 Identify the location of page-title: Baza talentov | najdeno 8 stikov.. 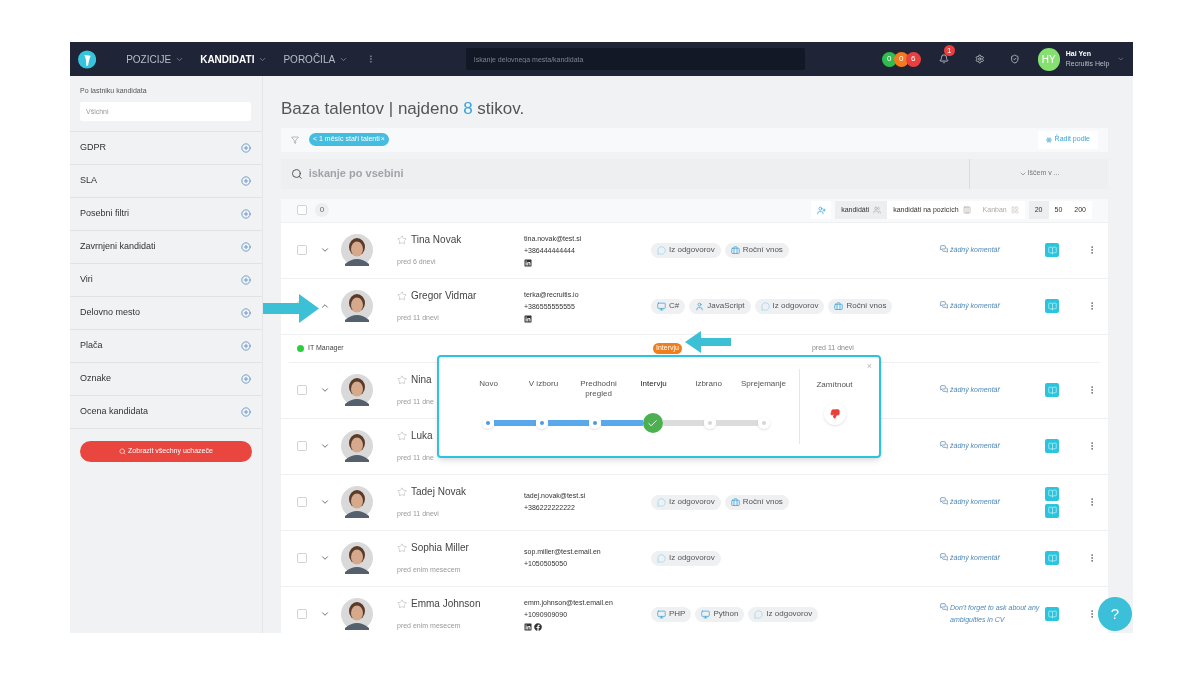
(403, 109).